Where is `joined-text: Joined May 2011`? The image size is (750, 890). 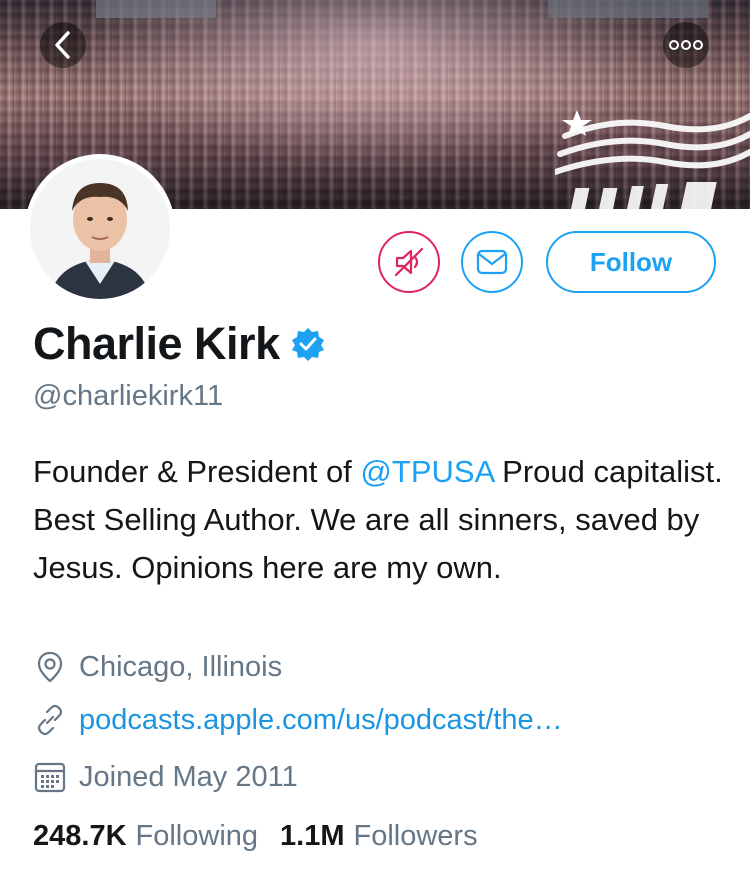 joined-text: Joined May 2011 is located at coordinates (188, 776).